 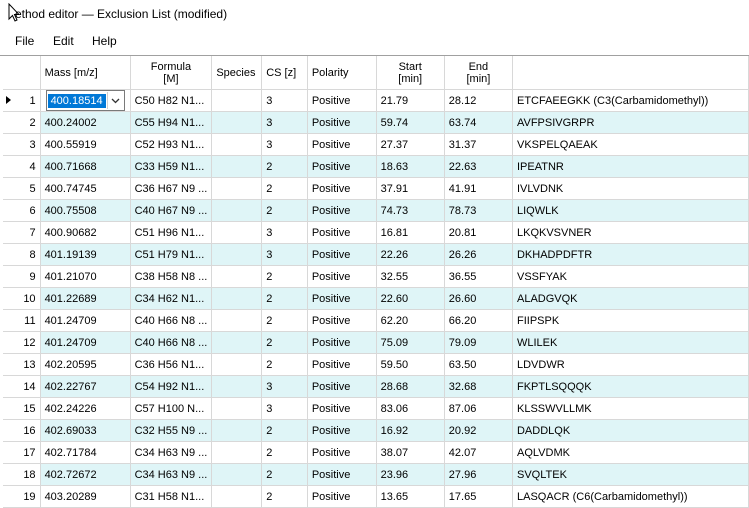 What do you see at coordinates (85, 342) in the screenshot?
I see `cell-mass: 401.24709` at bounding box center [85, 342].